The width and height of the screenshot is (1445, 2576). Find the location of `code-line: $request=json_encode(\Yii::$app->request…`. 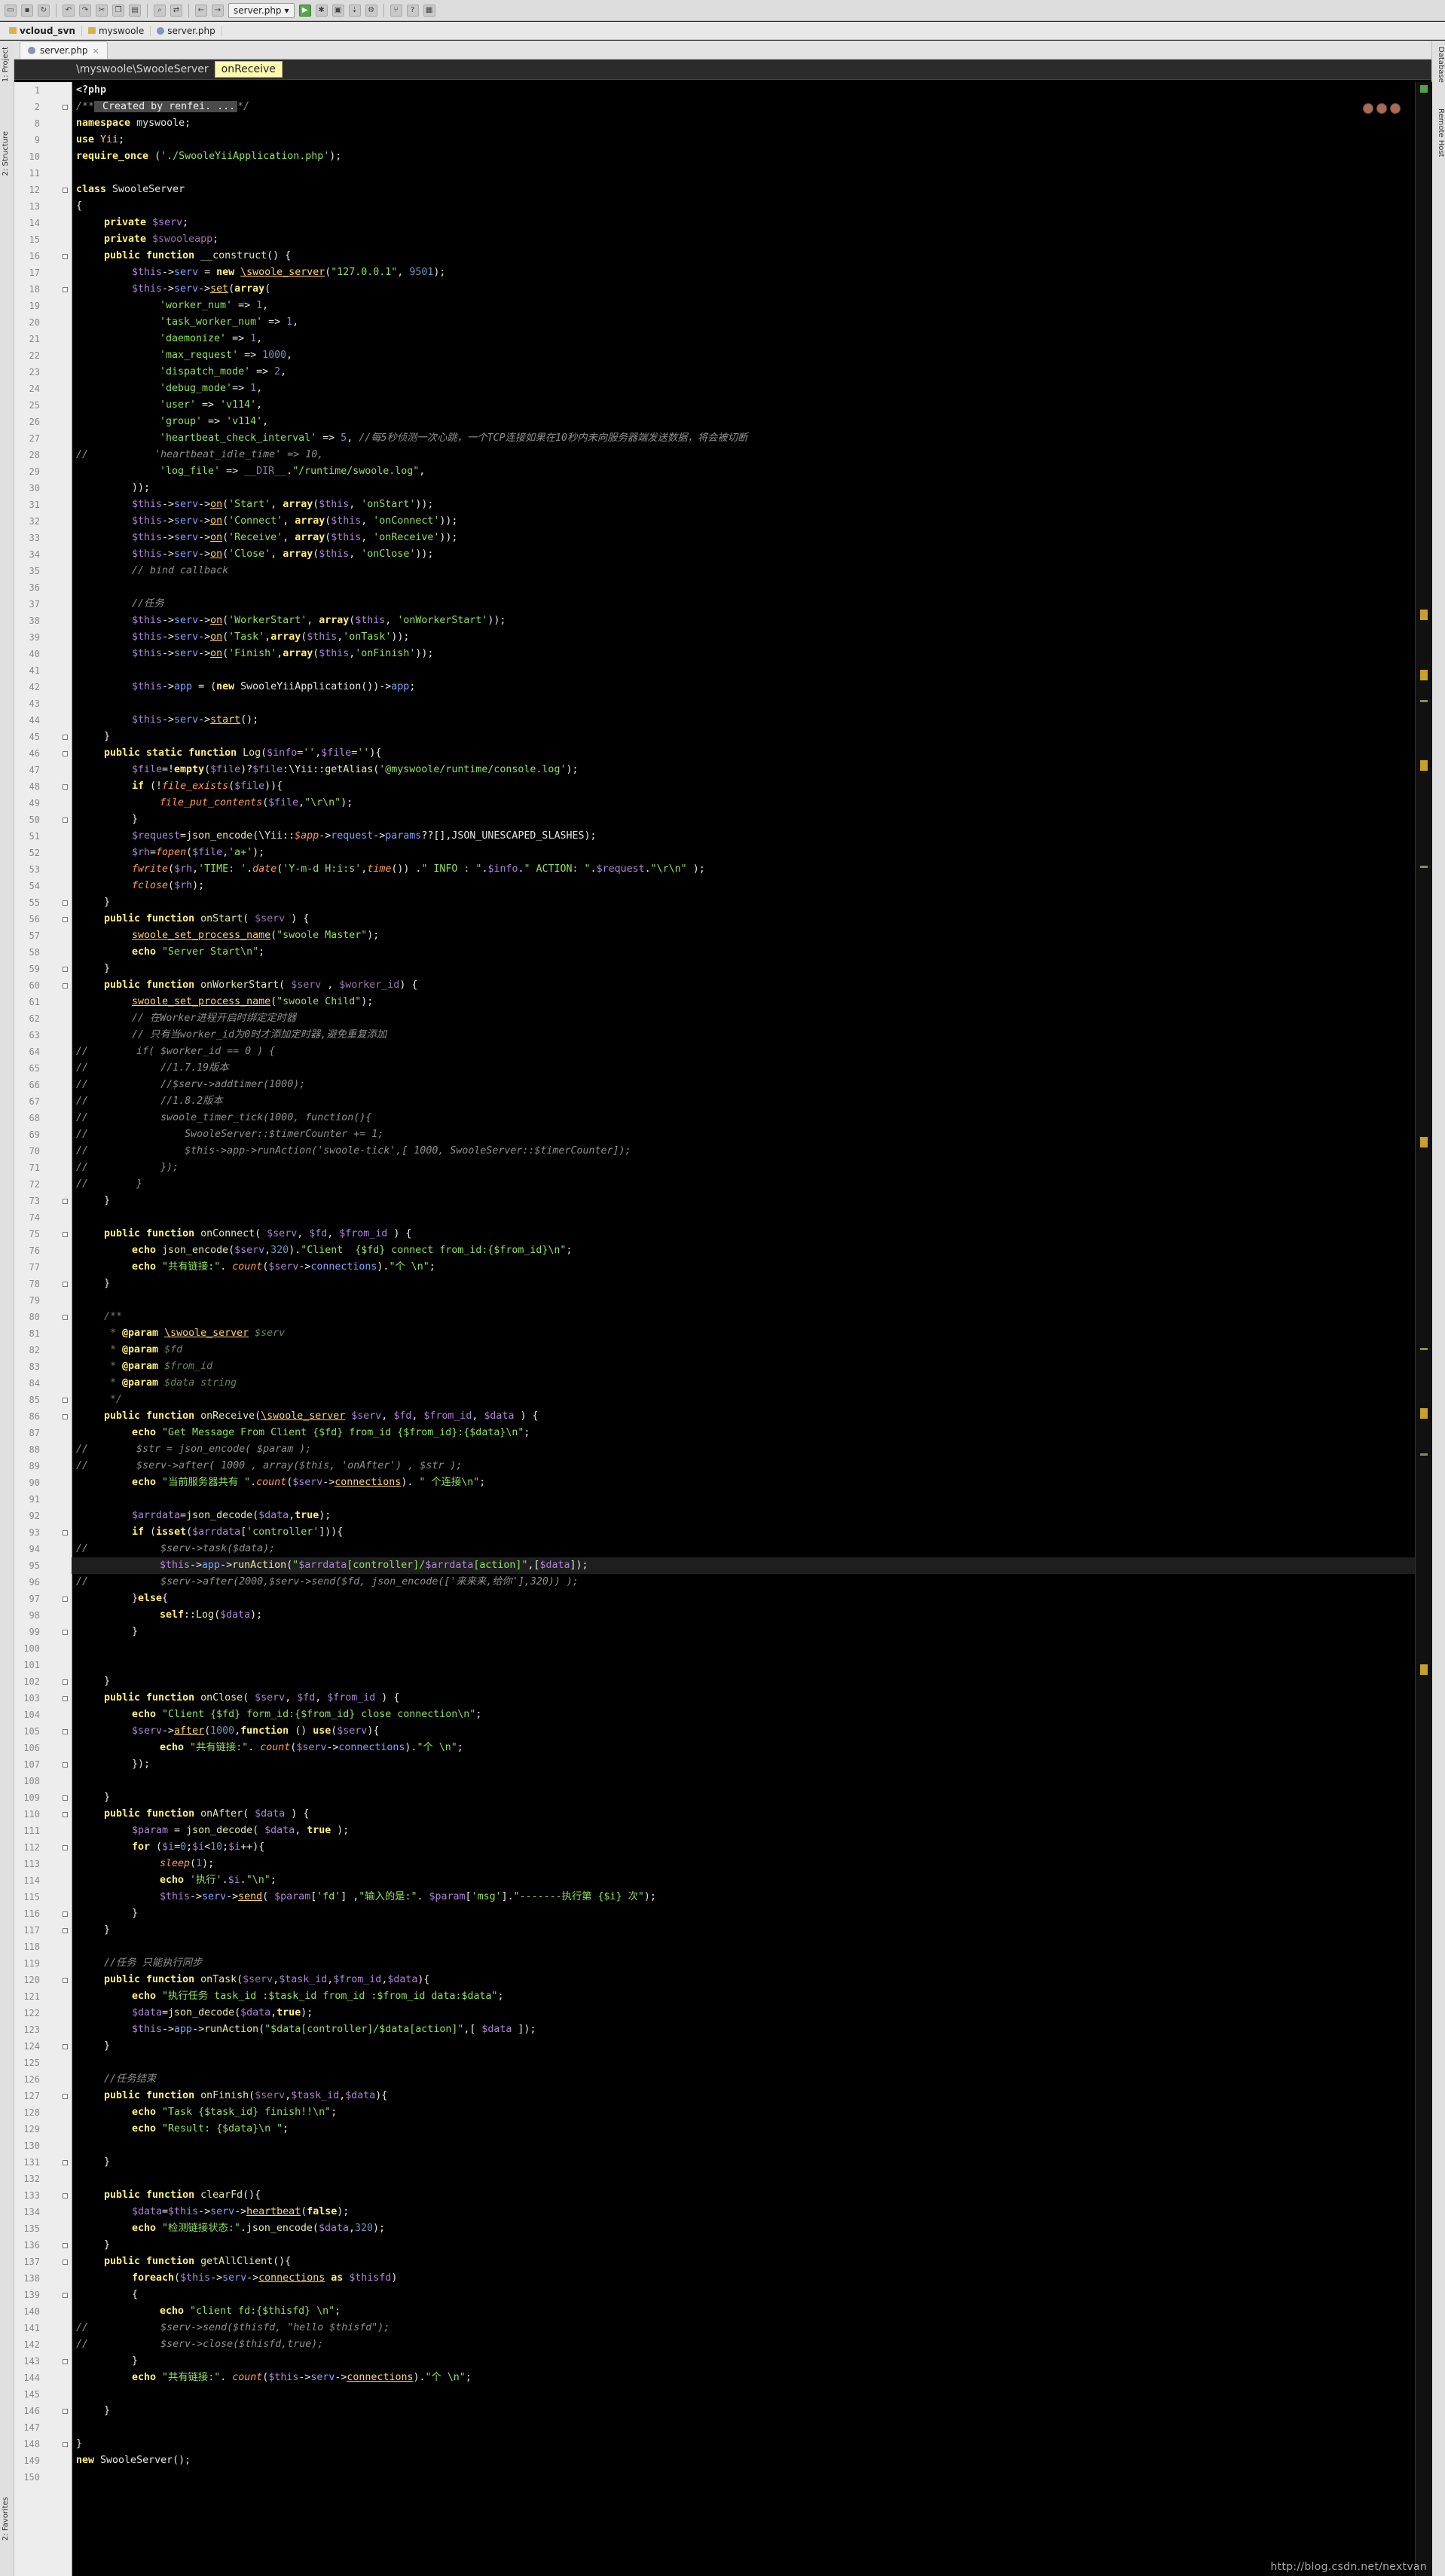

code-line: $request=json_encode(\Yii::$app->request… is located at coordinates (364, 836).